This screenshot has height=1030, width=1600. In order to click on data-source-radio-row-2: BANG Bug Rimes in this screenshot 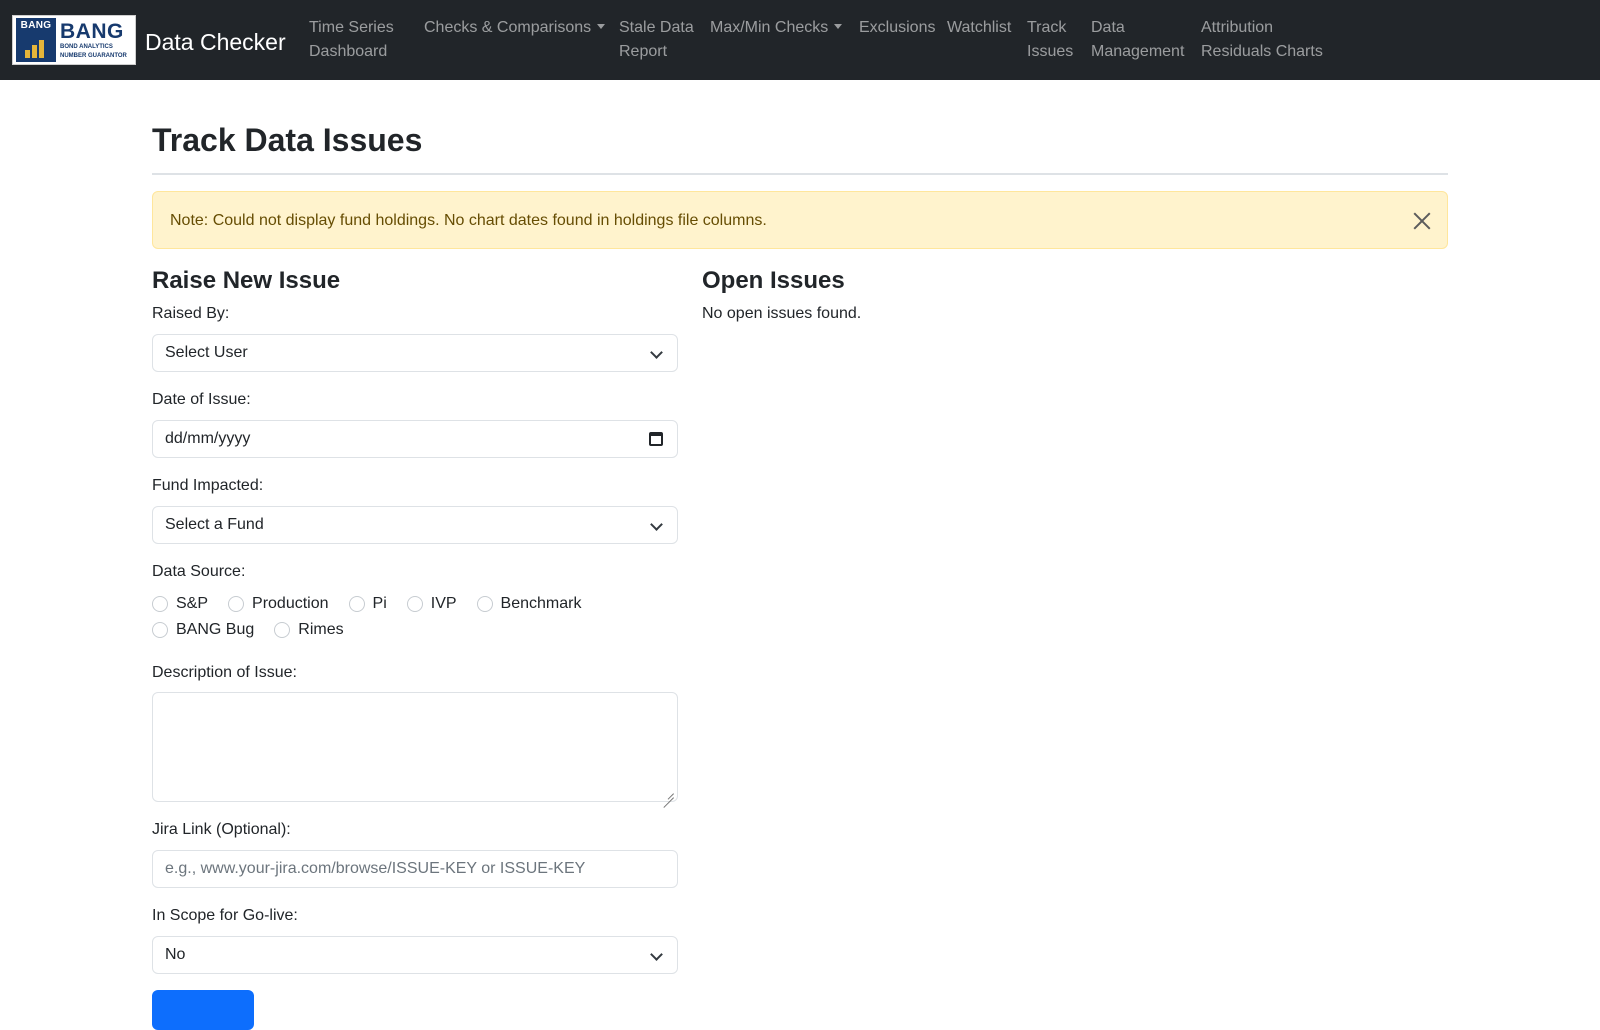, I will do `click(258, 630)`.